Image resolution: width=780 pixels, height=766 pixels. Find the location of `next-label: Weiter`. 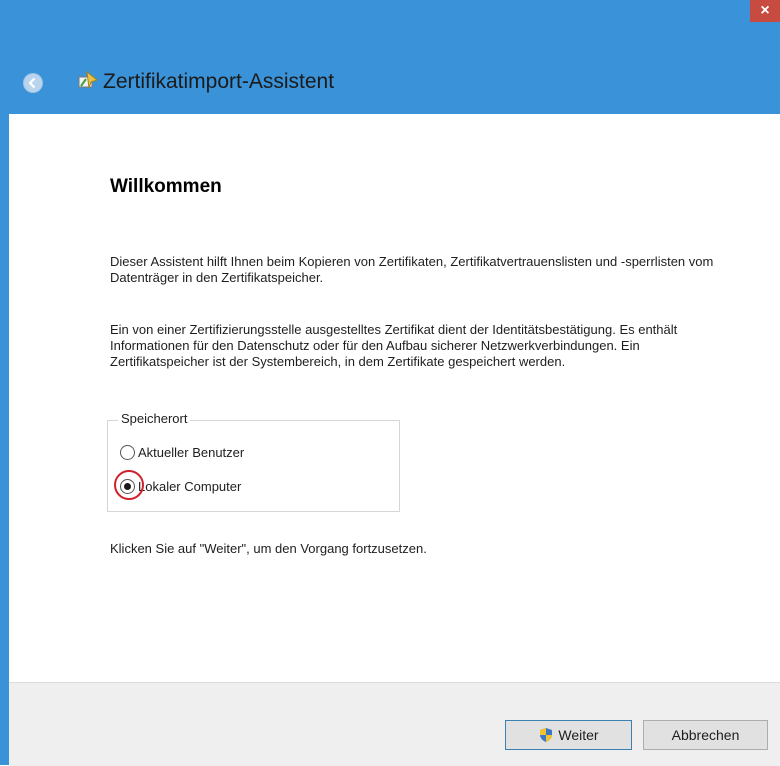

next-label: Weiter is located at coordinates (578, 735).